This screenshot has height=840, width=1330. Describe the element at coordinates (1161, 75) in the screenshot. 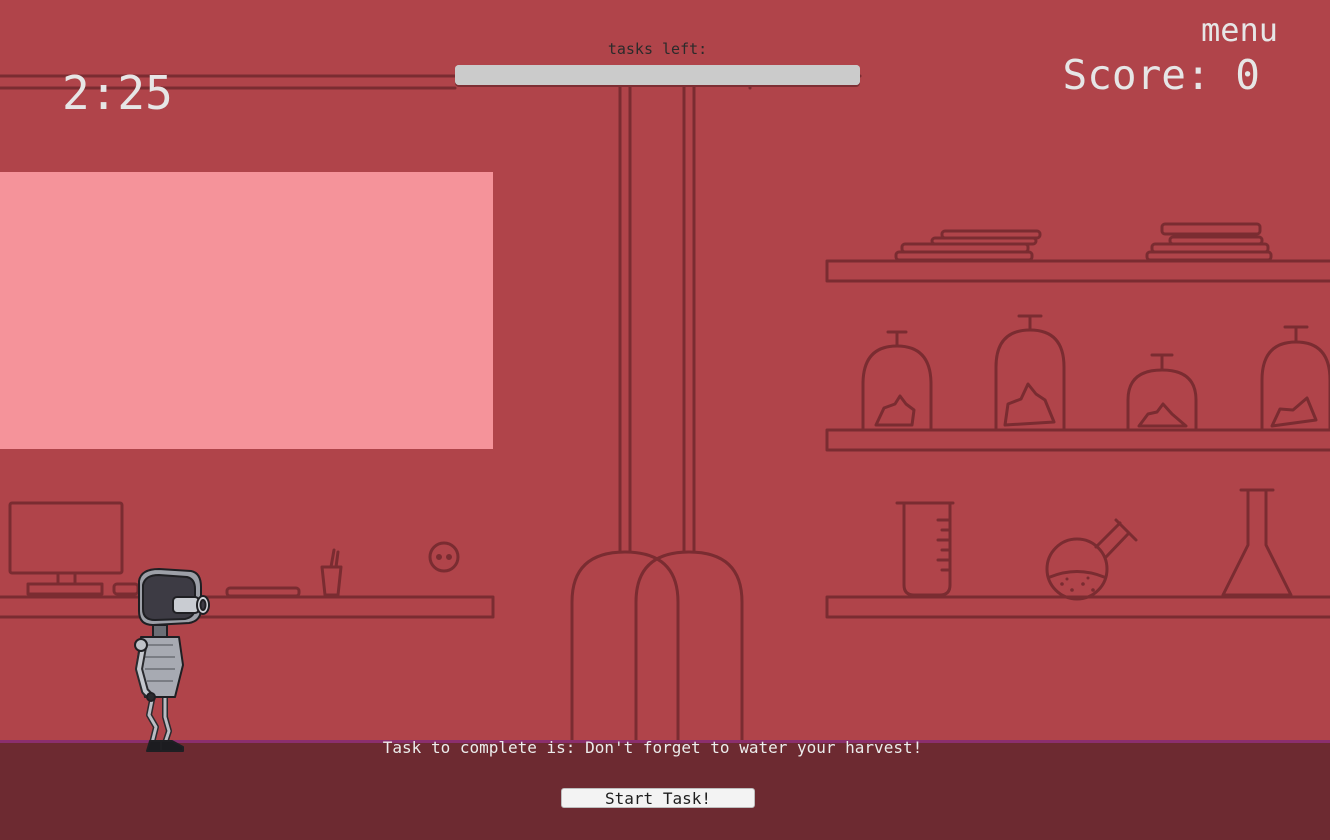

I see `score-display: Score: 0` at that location.